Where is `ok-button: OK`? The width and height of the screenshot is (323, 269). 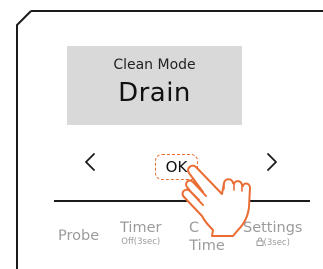 ok-button: OK is located at coordinates (176, 167).